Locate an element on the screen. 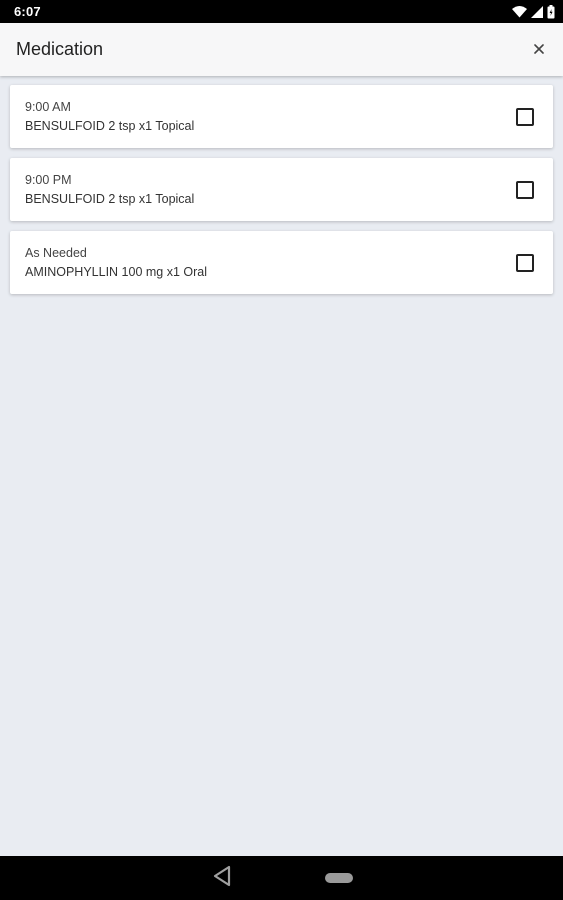  navigation-bar is located at coordinates (281, 878).